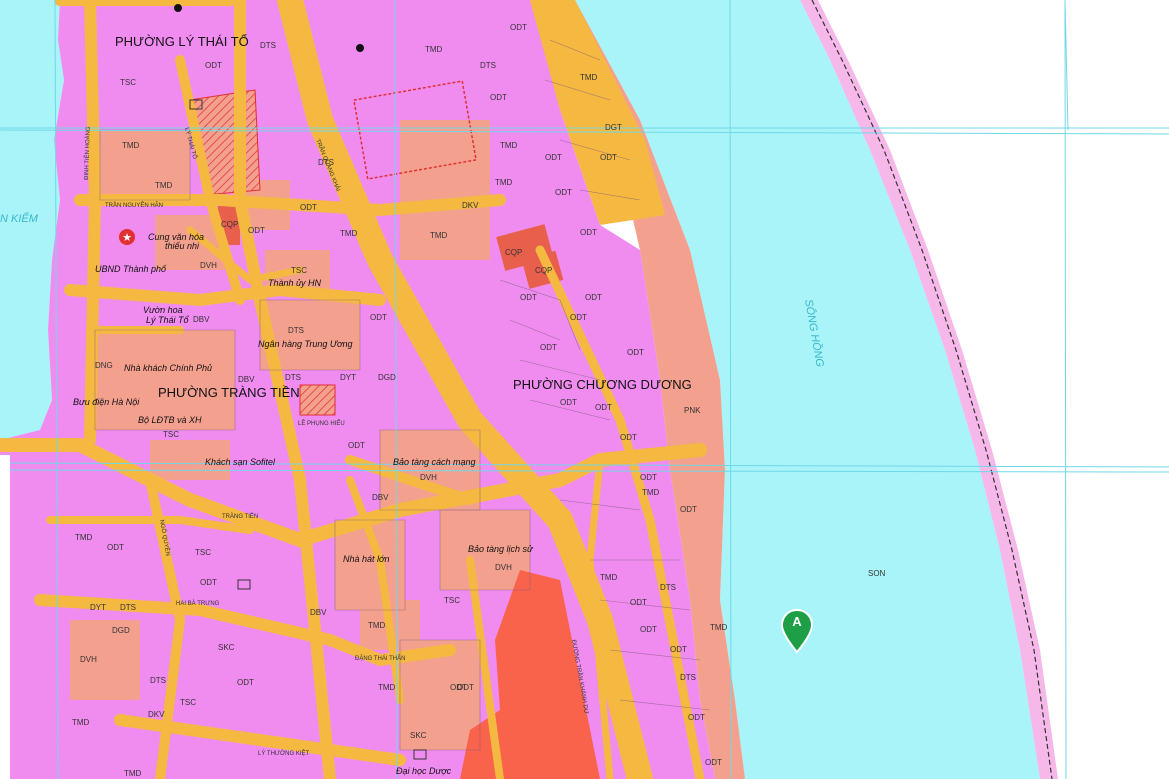 The height and width of the screenshot is (779, 1169). What do you see at coordinates (692, 410) in the screenshot?
I see `land-use-code-label: PNK` at bounding box center [692, 410].